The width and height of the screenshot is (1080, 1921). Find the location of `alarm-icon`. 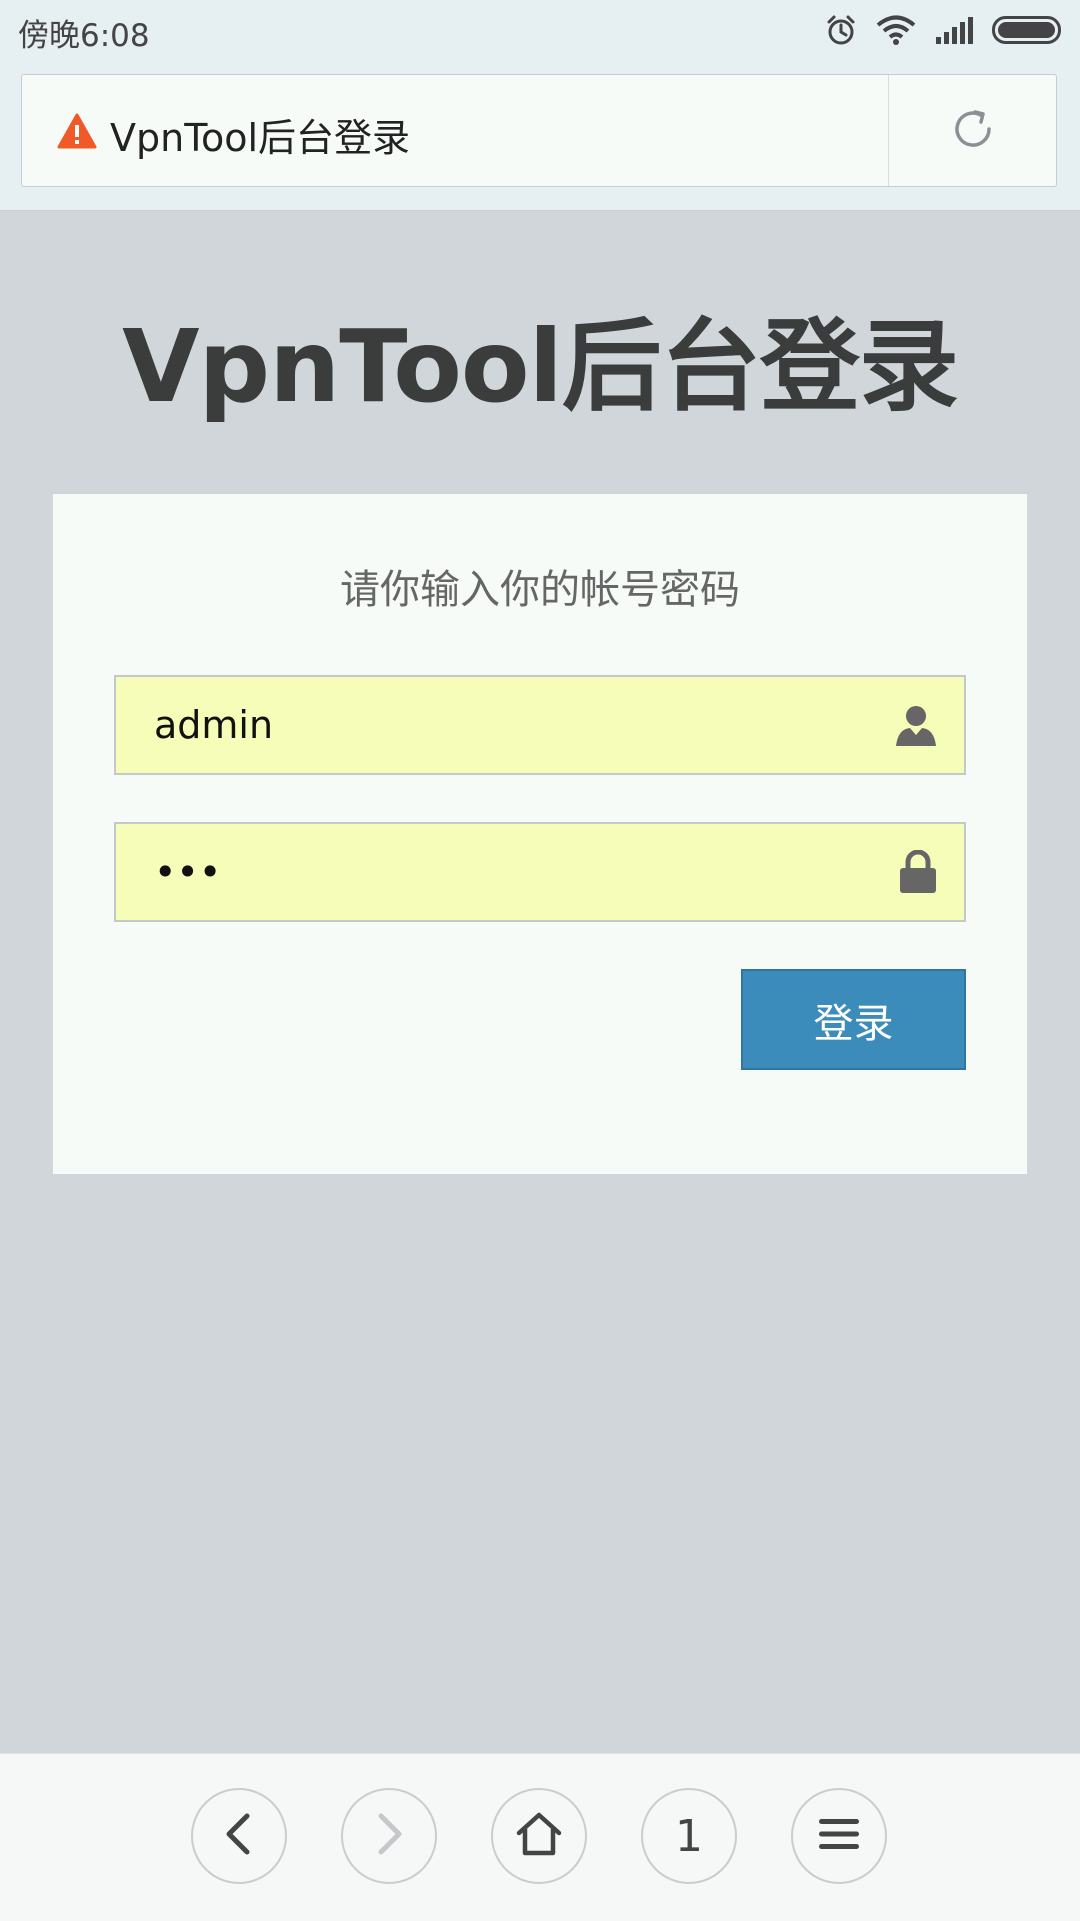

alarm-icon is located at coordinates (841, 30).